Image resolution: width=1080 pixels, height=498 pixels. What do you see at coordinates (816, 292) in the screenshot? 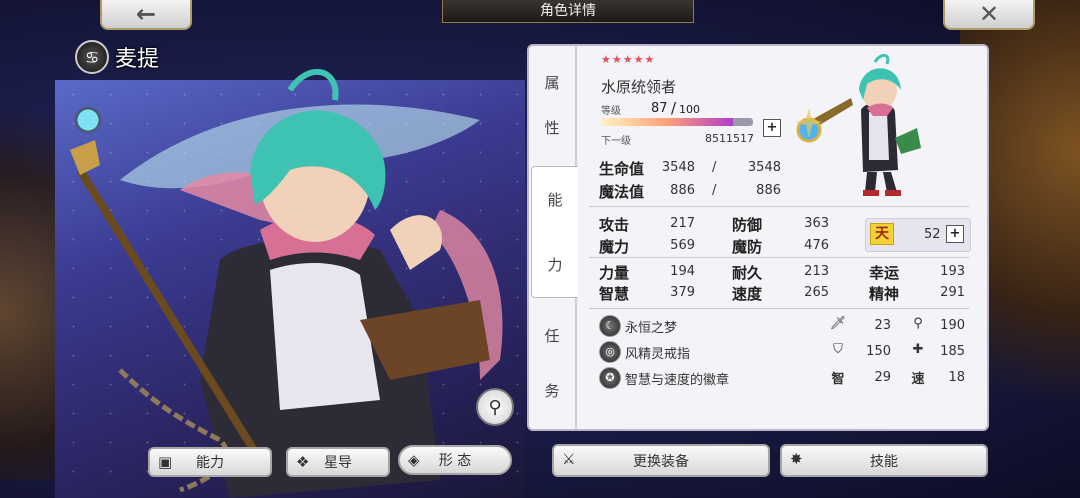
I see `spd-value: 265` at bounding box center [816, 292].